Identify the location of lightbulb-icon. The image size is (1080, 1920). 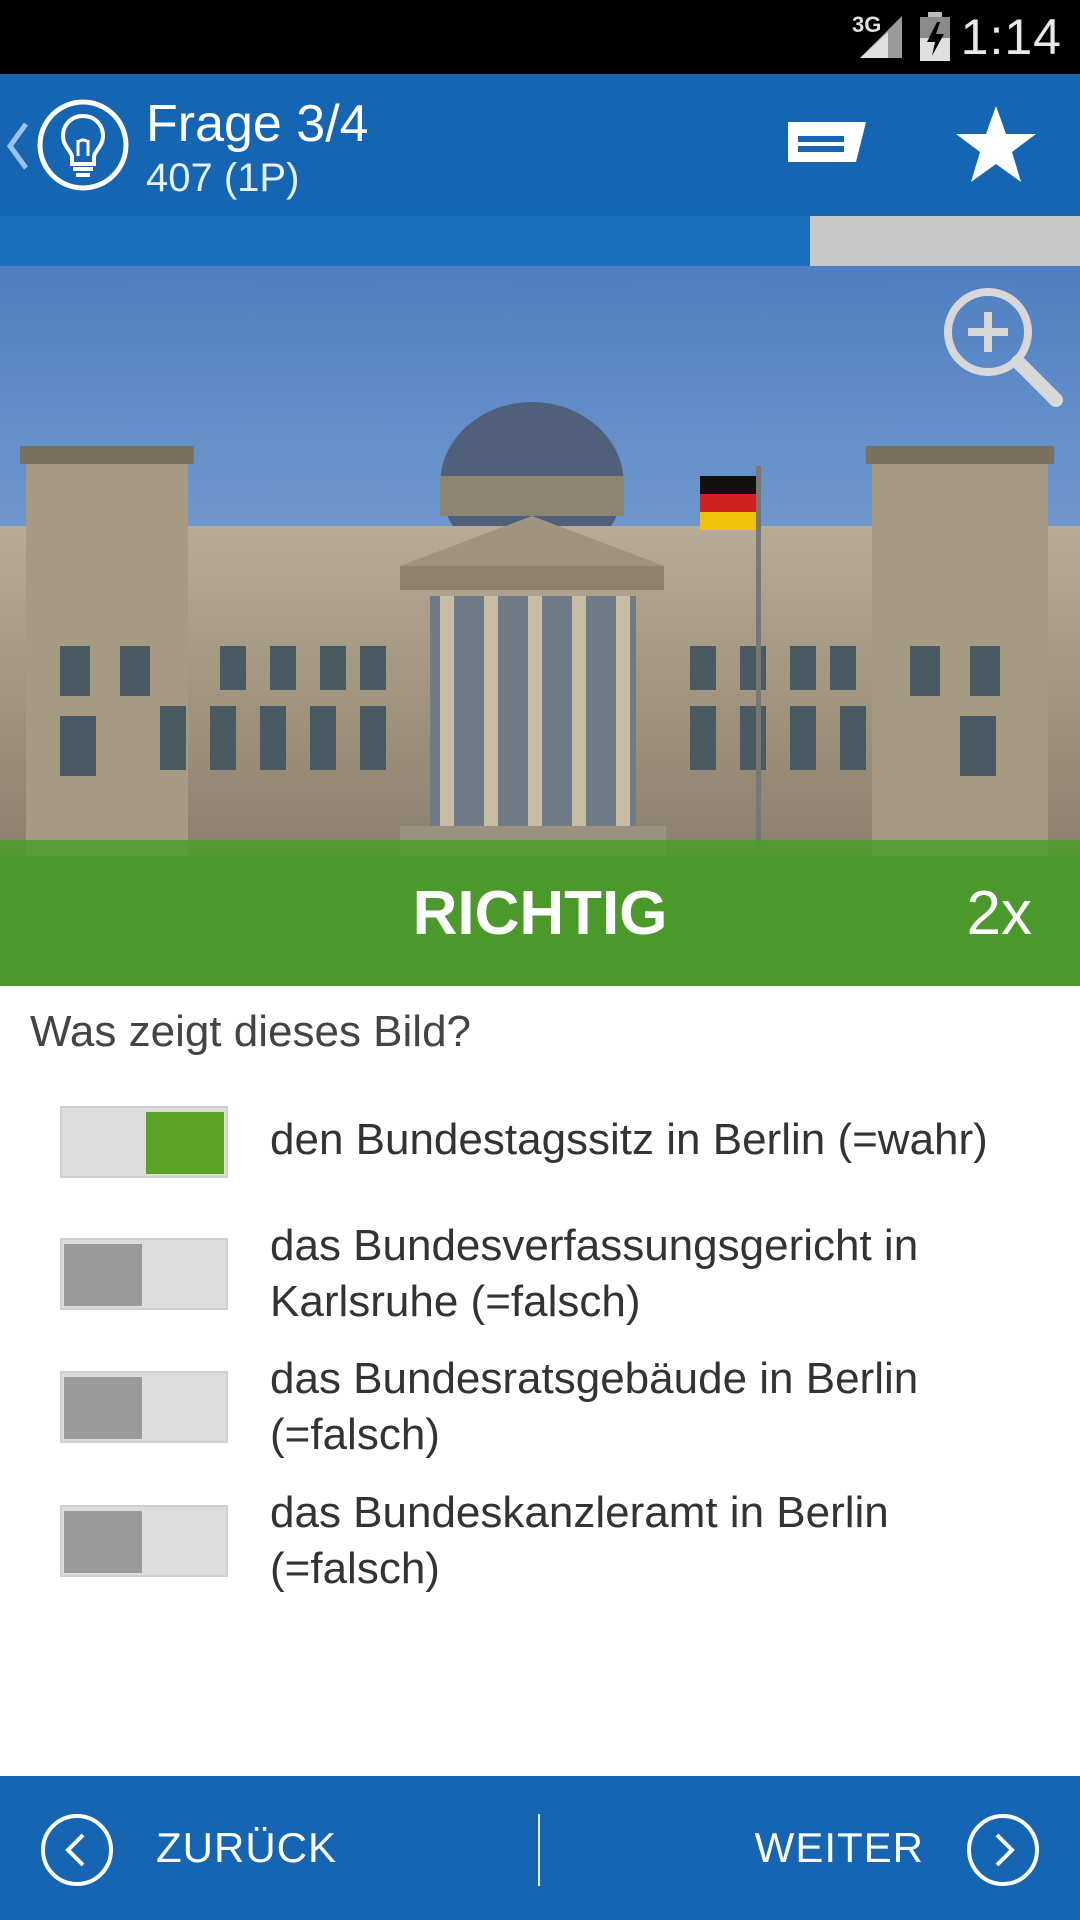
(83, 145).